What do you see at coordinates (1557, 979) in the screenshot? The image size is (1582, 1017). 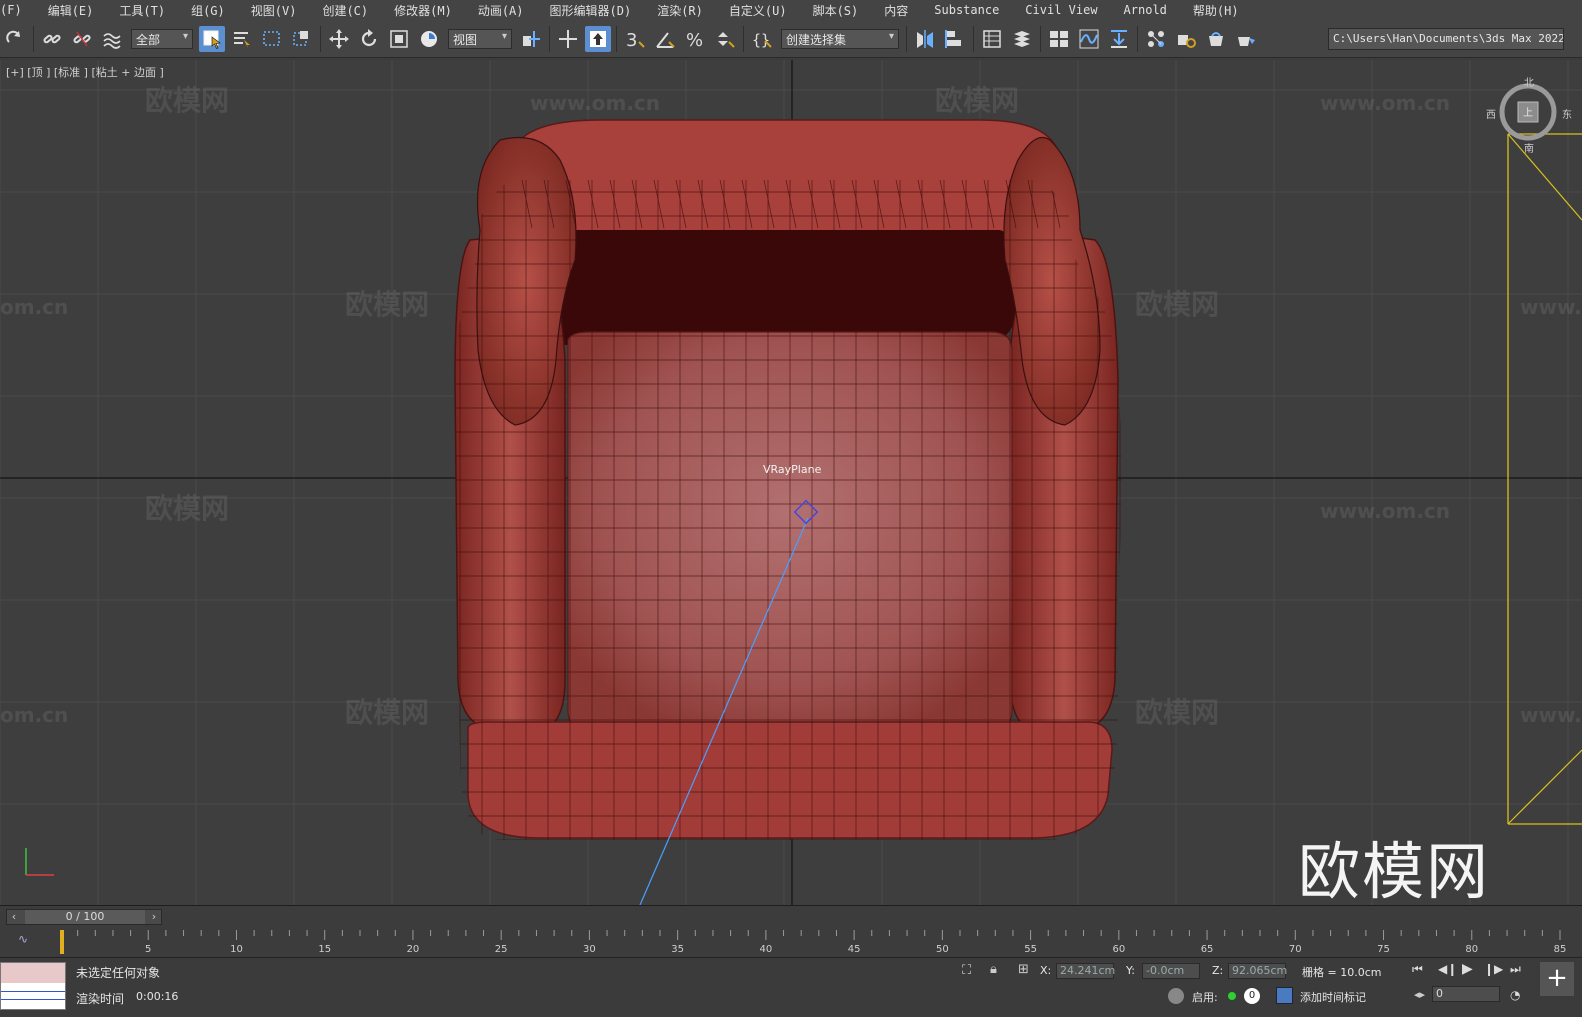 I see `create-panel-plus-icon: +` at bounding box center [1557, 979].